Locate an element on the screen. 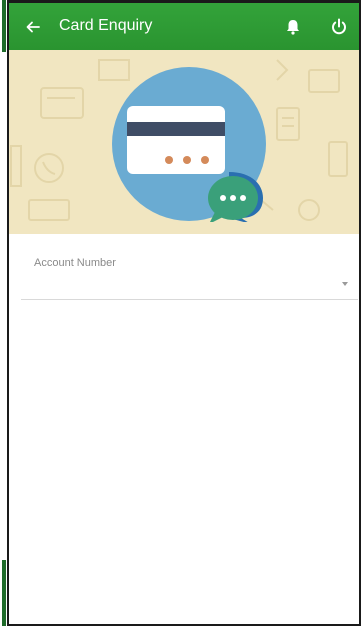 The height and width of the screenshot is (626, 363). left-border is located at coordinates (4, 313).